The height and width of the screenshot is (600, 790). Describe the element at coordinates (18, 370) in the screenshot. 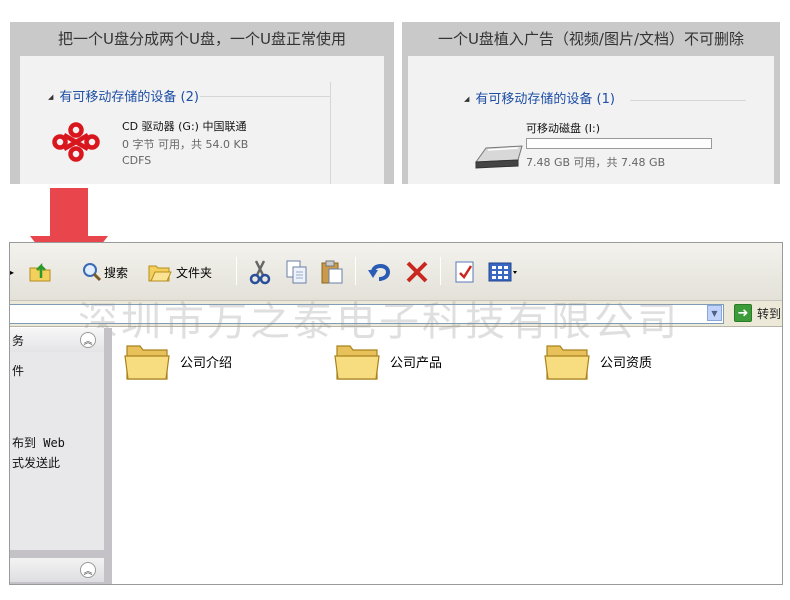

I see `task-item: 件` at that location.